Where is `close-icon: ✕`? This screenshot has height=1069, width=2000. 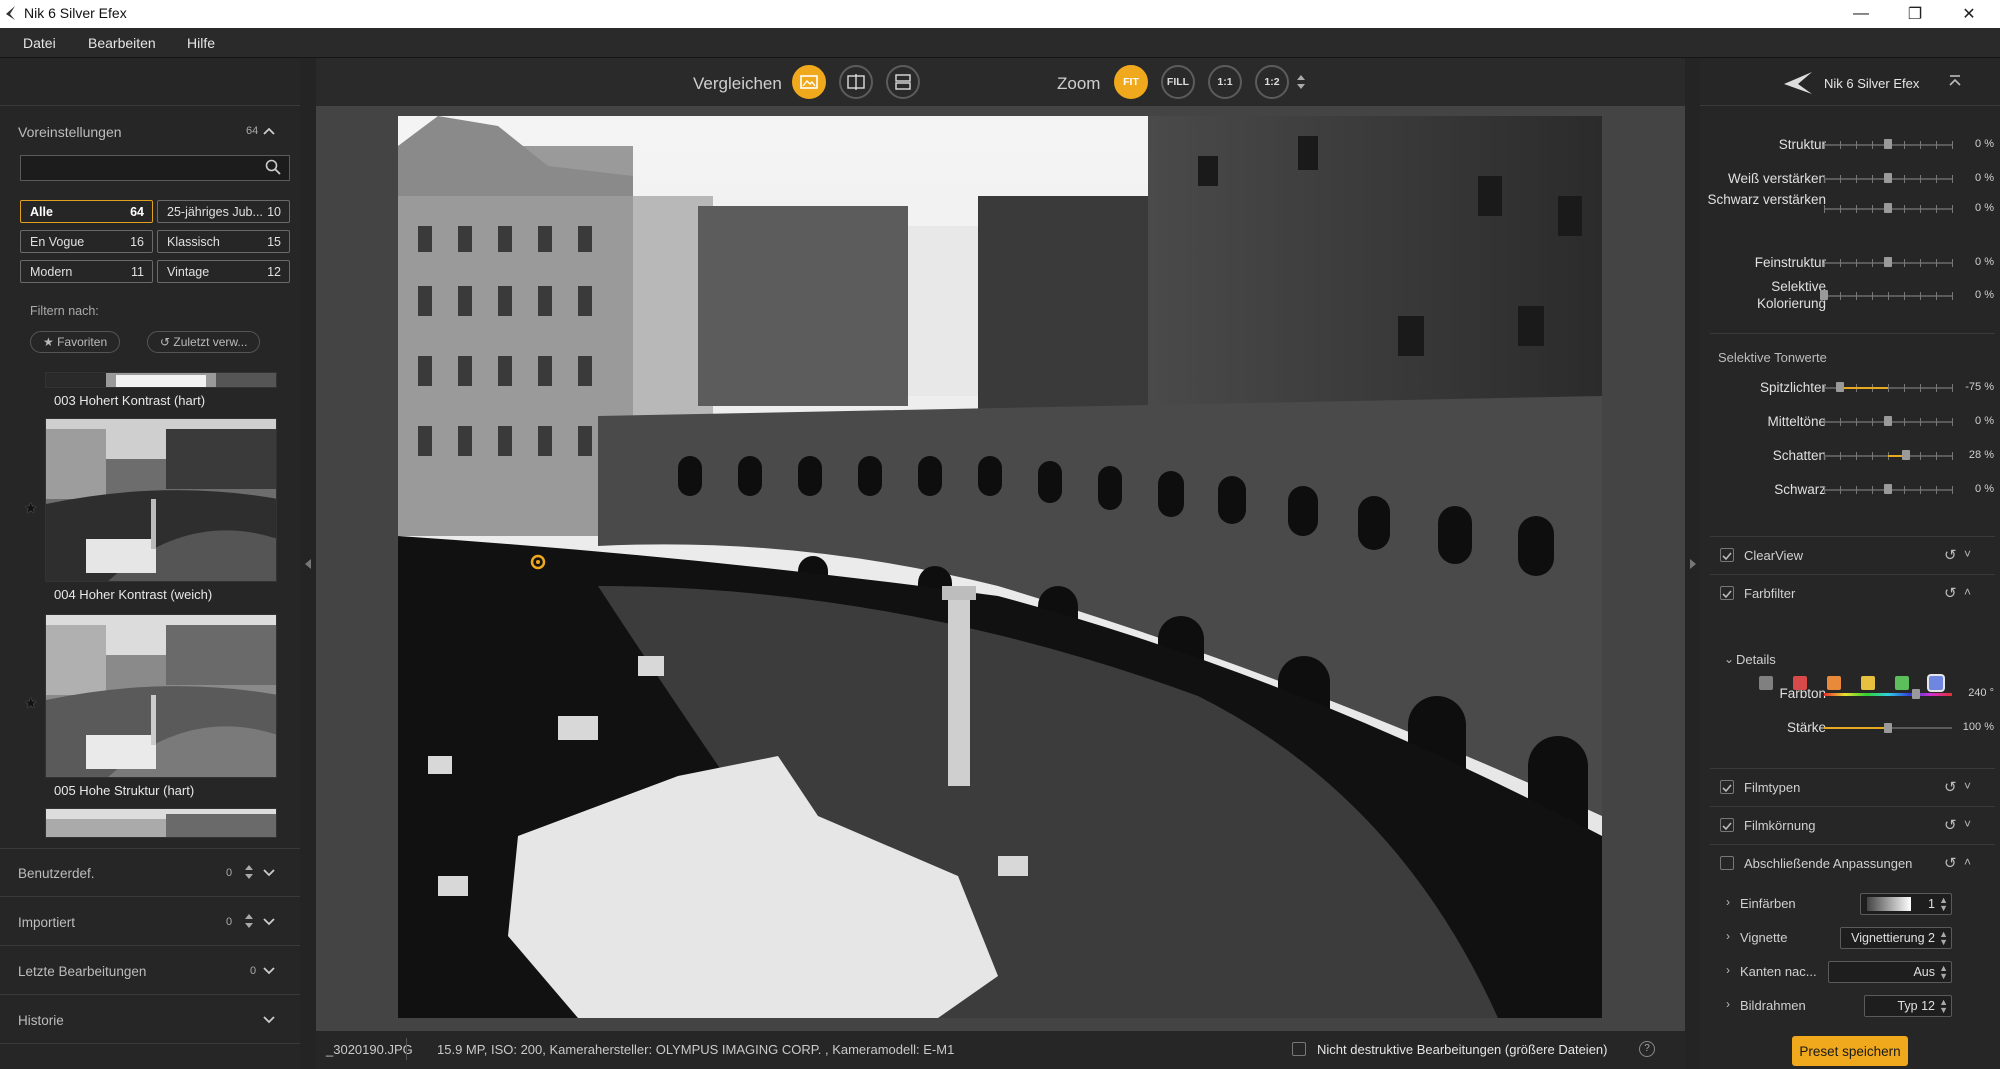 close-icon: ✕ is located at coordinates (1969, 14).